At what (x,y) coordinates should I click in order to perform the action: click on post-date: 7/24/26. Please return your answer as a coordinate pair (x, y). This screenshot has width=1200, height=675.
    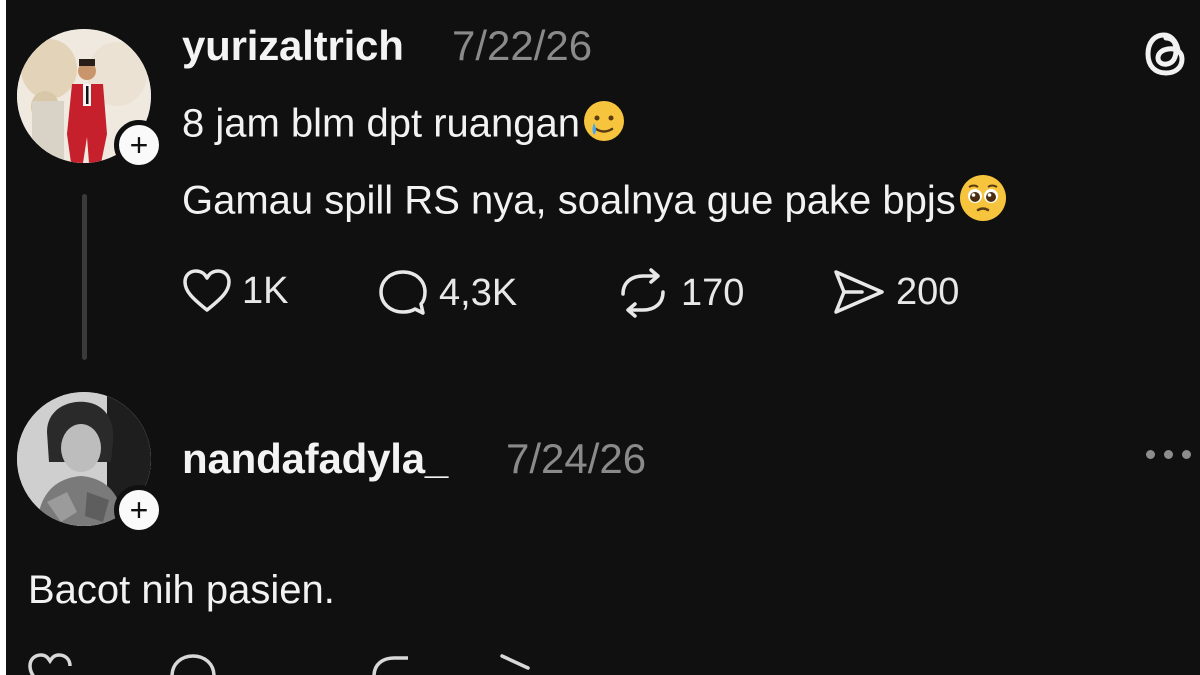
    Looking at the image, I should click on (576, 458).